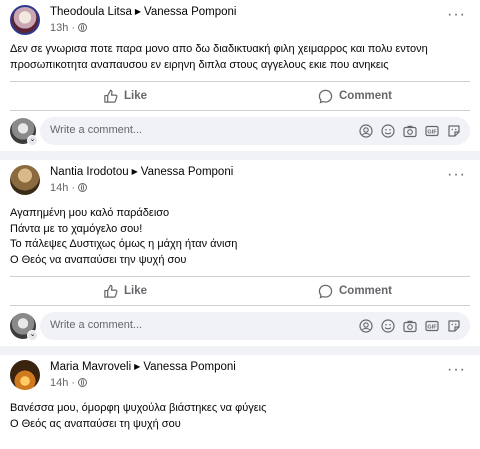 The height and width of the screenshot is (449, 480). What do you see at coordinates (59, 28) in the screenshot?
I see `post-time: 13h` at bounding box center [59, 28].